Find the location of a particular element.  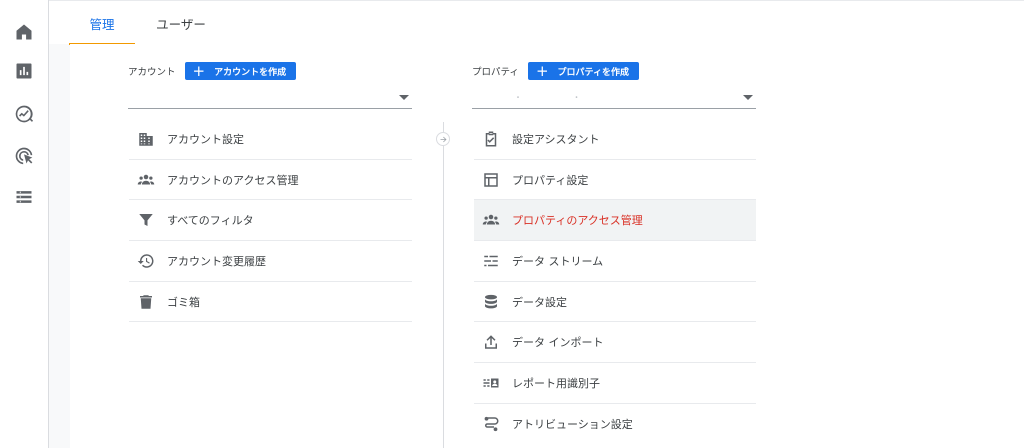

tab-users-label: ユーザー is located at coordinates (181, 24).